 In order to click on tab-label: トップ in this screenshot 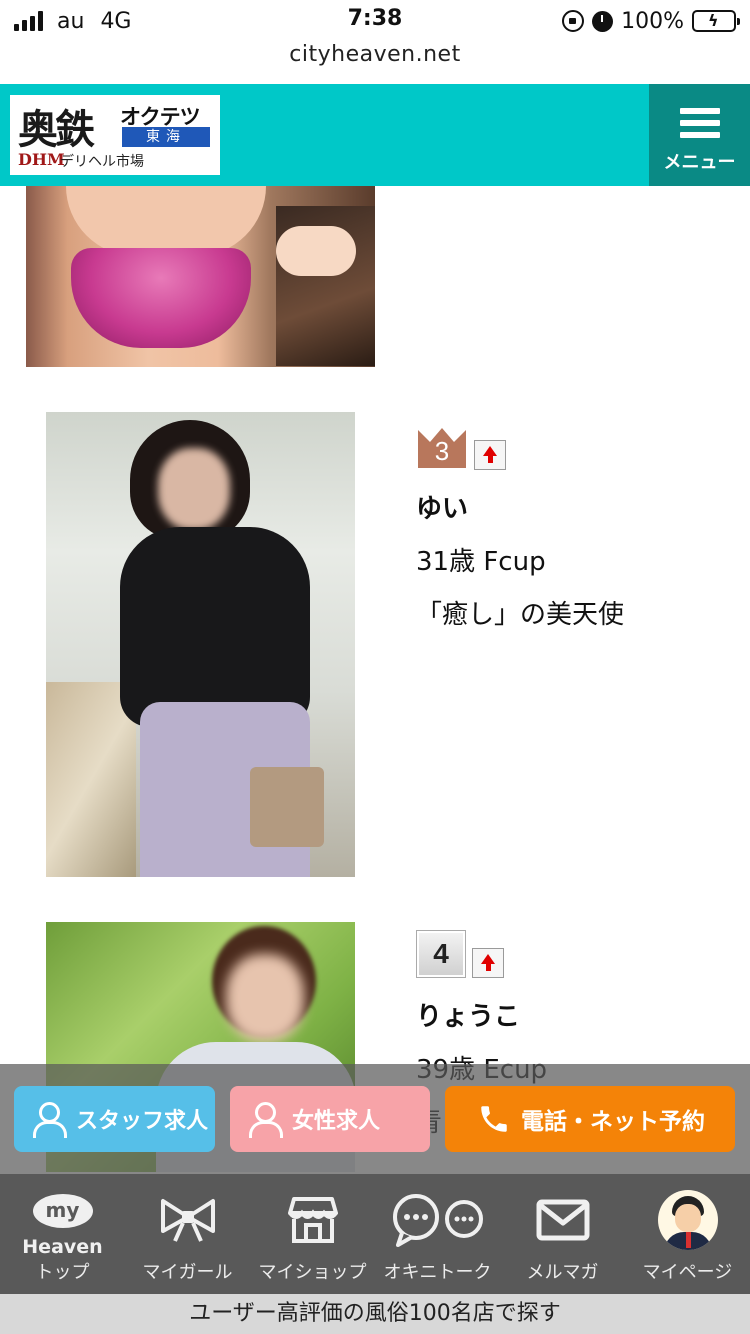, I will do `click(62, 1272)`.